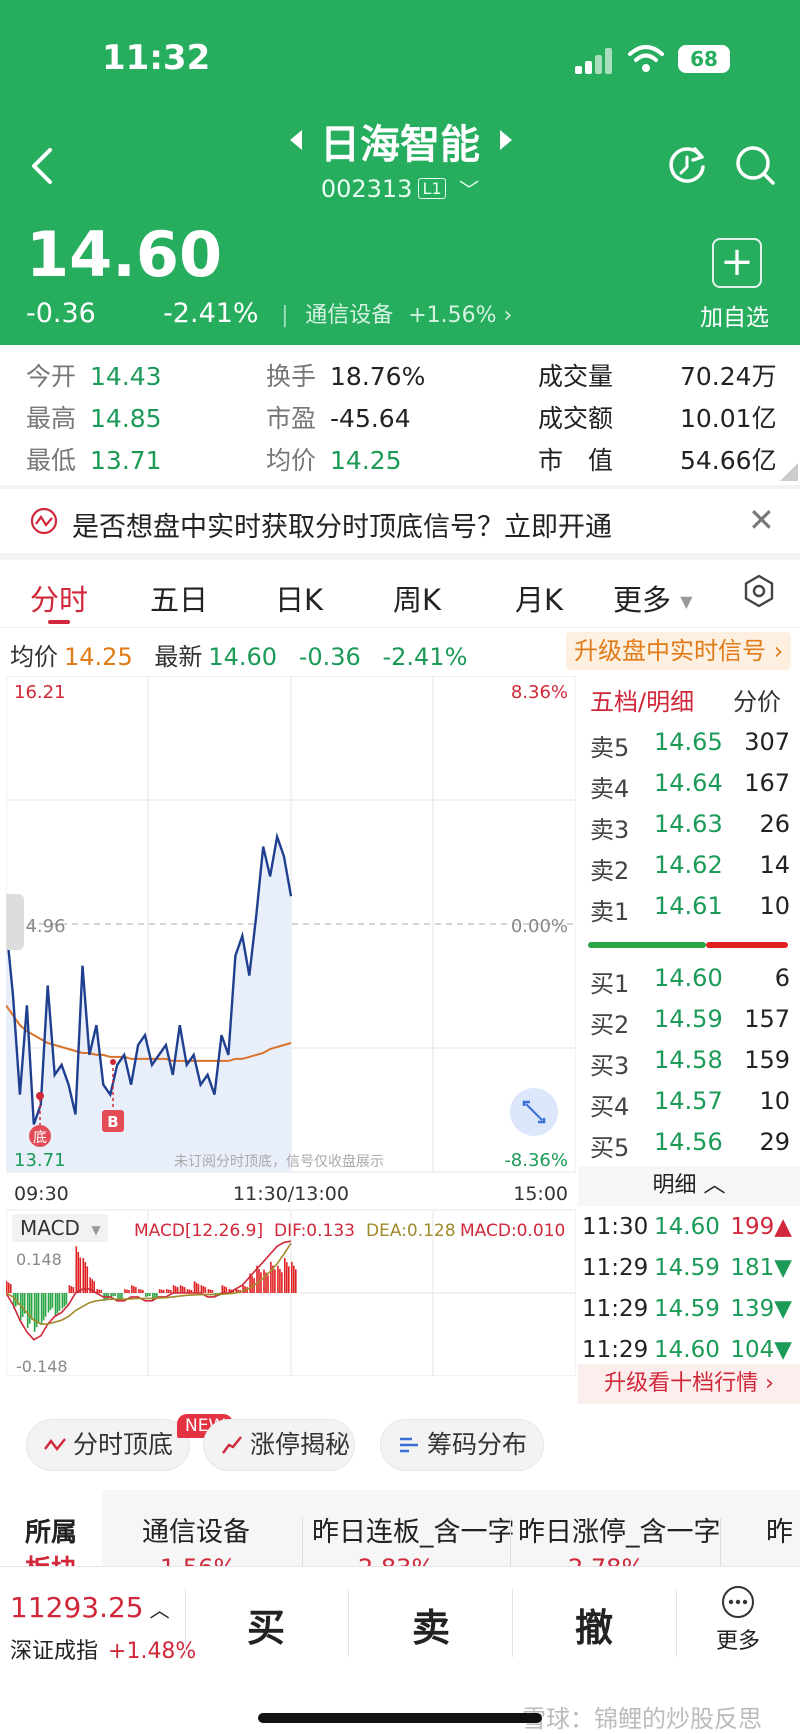 This screenshot has width=800, height=1734. I want to click on change-row: -0.36 -2.41% | 通信设备 +1.56% ›, so click(269, 313).